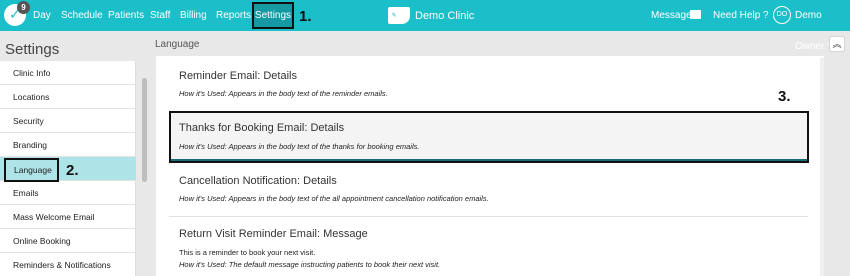  What do you see at coordinates (837, 44) in the screenshot?
I see `double-chevron-up-icon: ︽` at bounding box center [837, 44].